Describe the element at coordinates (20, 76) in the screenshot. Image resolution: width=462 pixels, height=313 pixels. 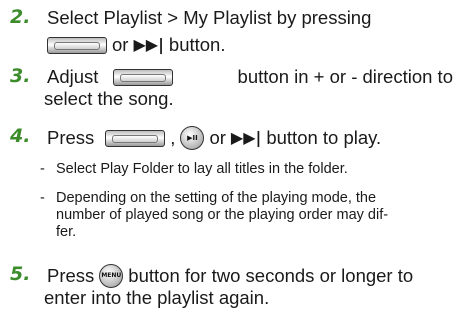
I see `step-number: 3.` at that location.